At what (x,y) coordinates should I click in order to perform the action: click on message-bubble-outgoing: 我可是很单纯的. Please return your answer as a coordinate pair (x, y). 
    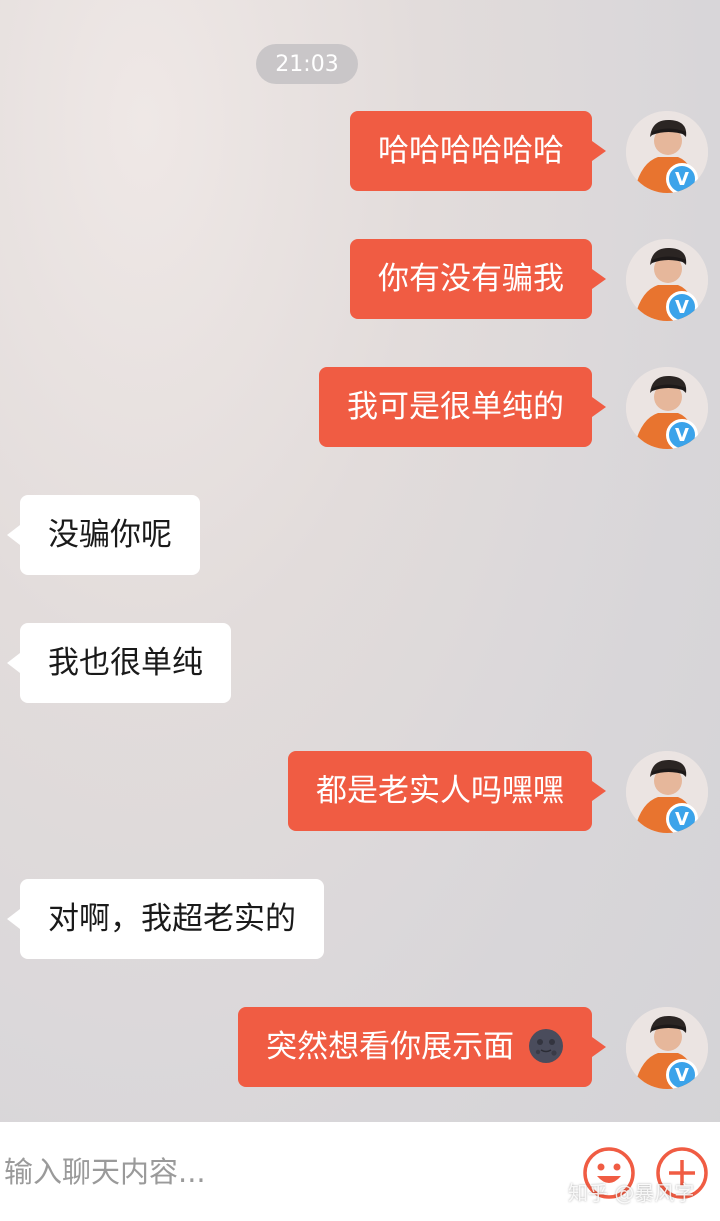
    Looking at the image, I should click on (462, 407).